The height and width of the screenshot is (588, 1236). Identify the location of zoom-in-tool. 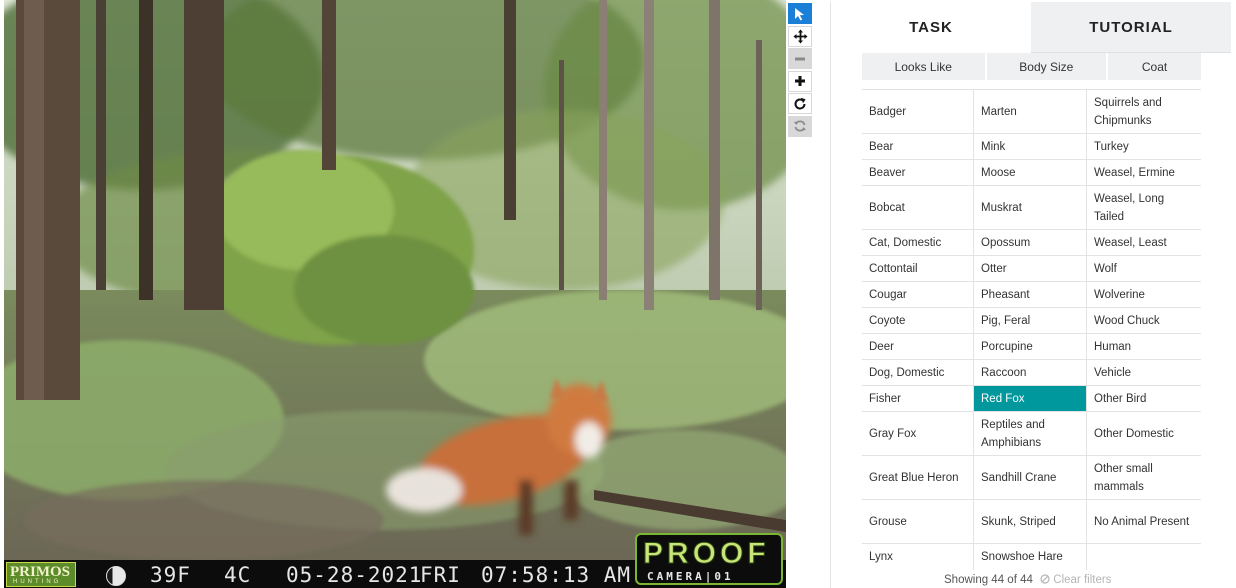
(800, 81).